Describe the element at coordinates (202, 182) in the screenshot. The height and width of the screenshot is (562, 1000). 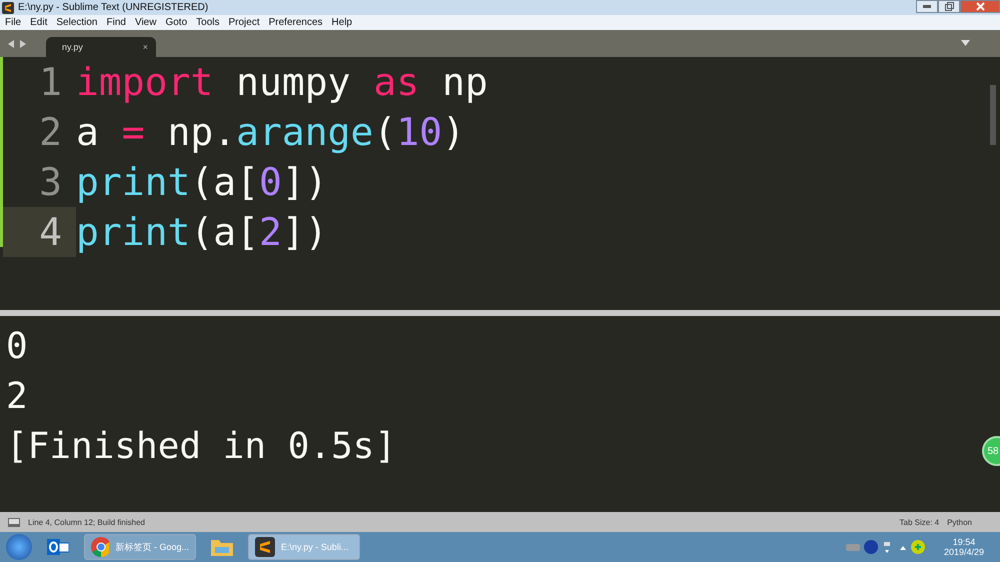
I see `code-line: print(a[0])` at that location.